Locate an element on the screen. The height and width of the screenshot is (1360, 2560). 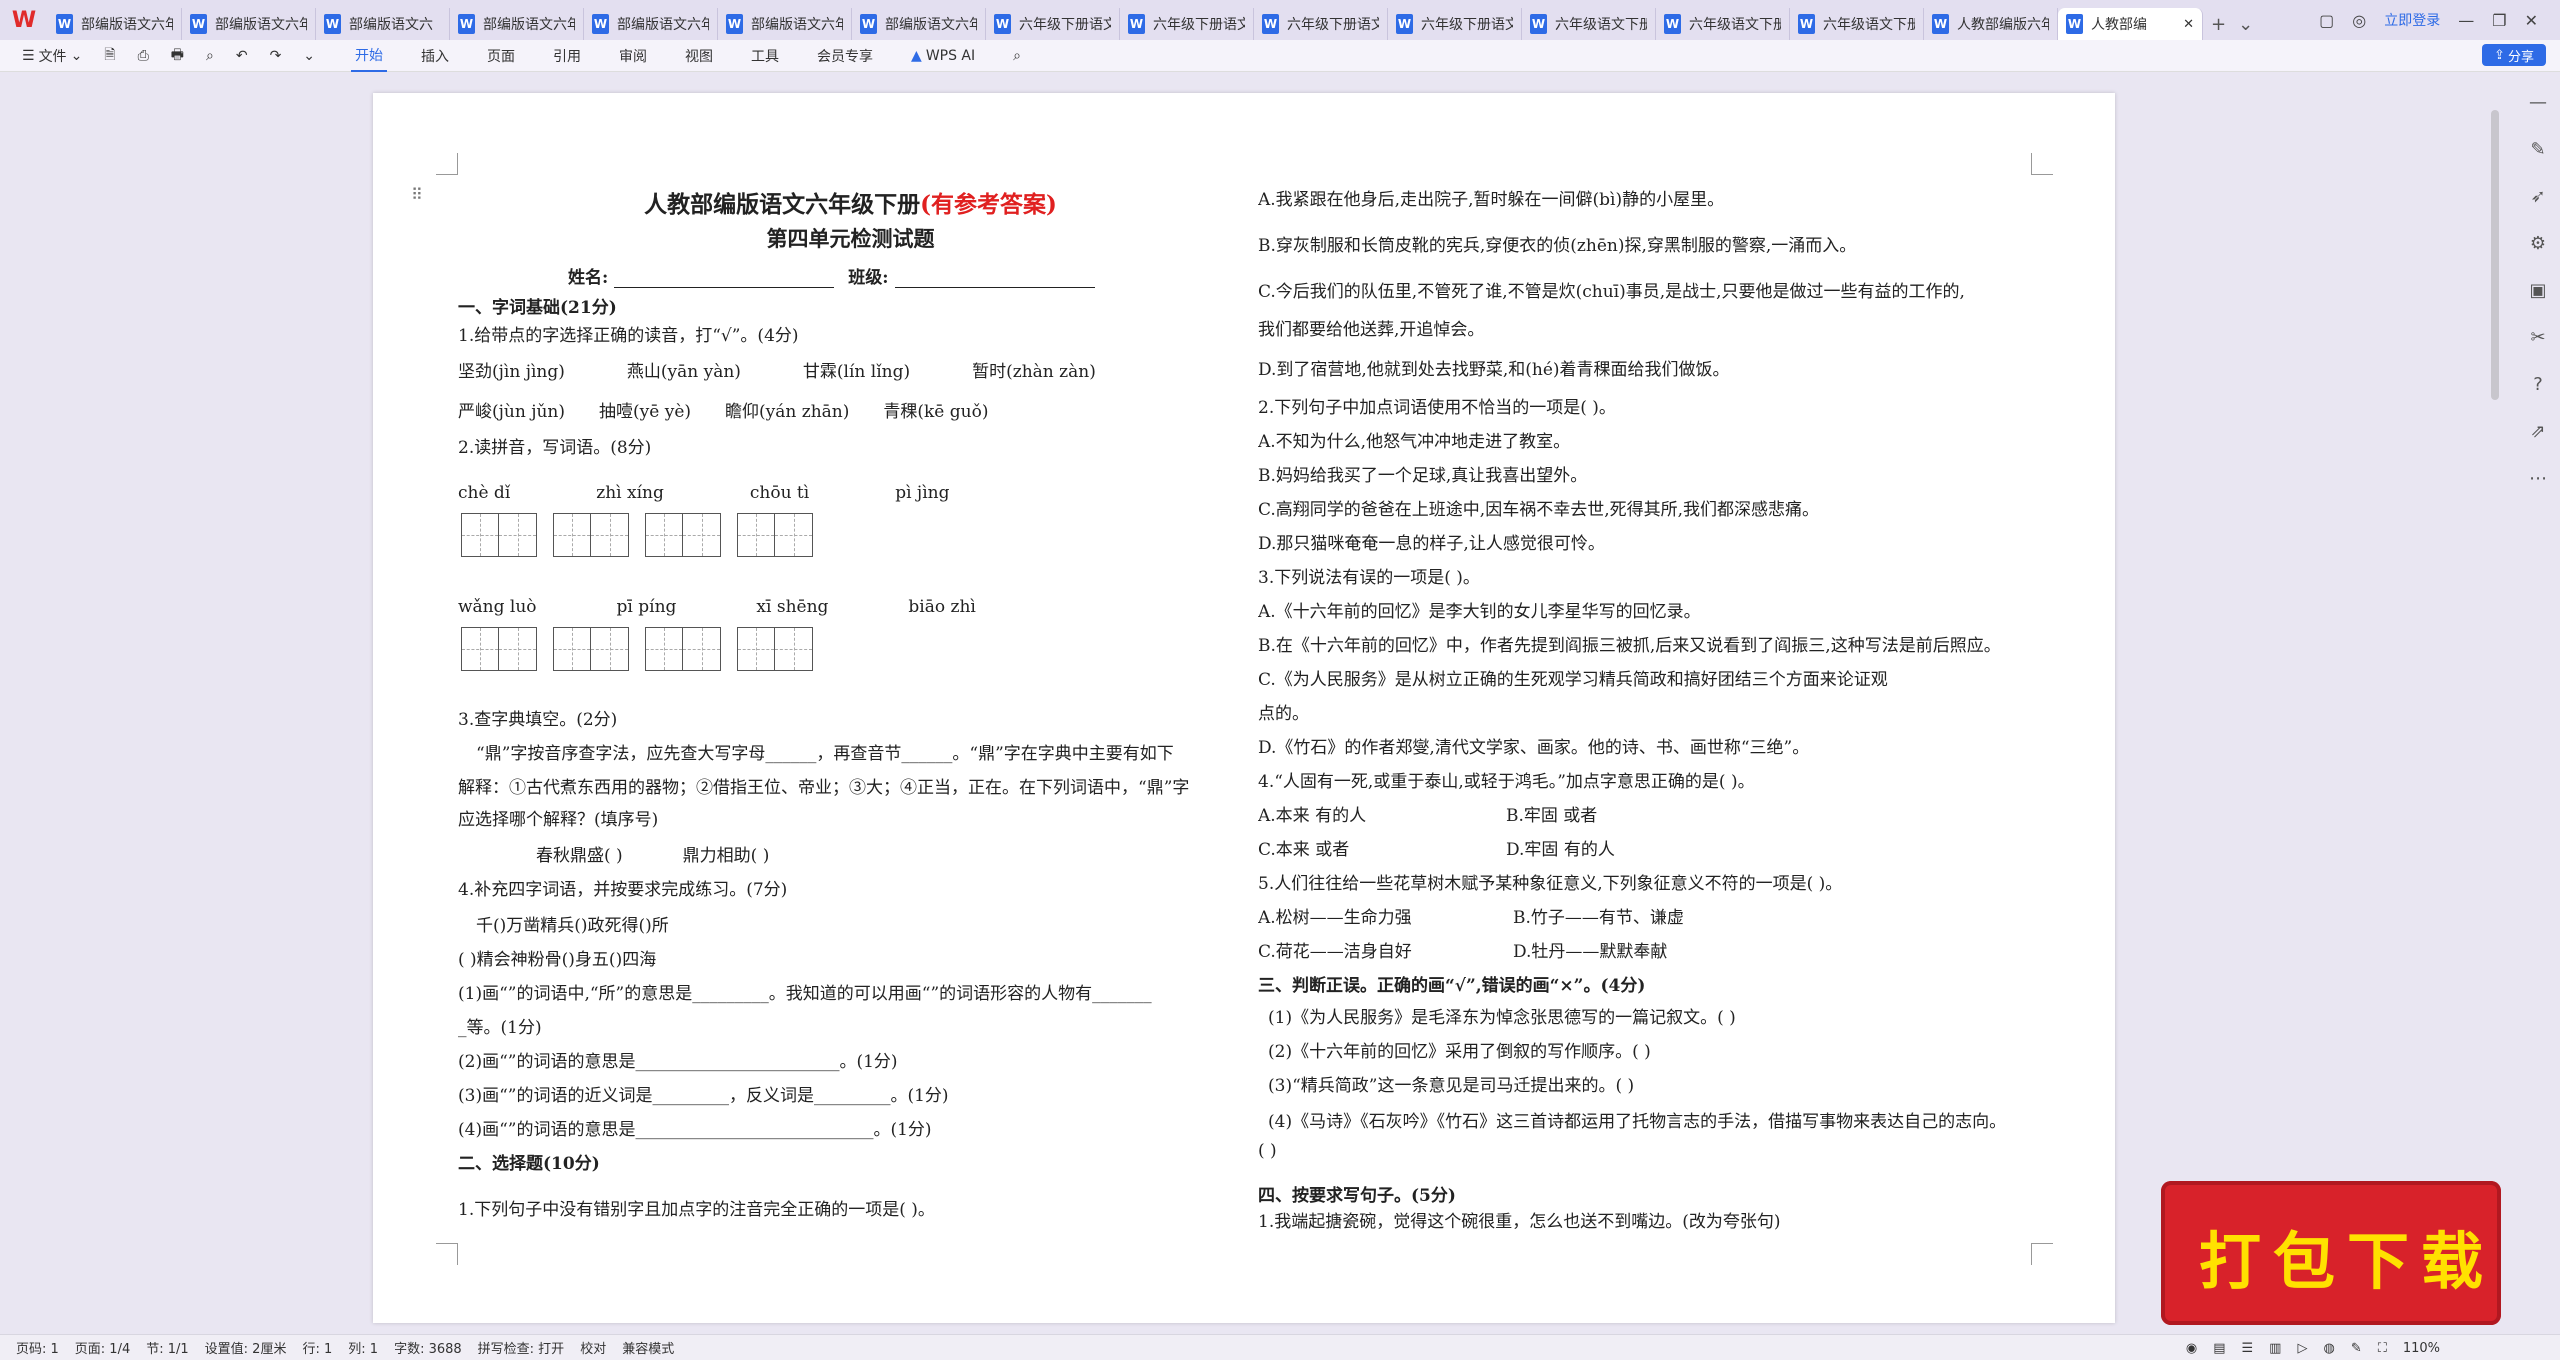
status-page: 页面: 1/4 is located at coordinates (102, 1347).